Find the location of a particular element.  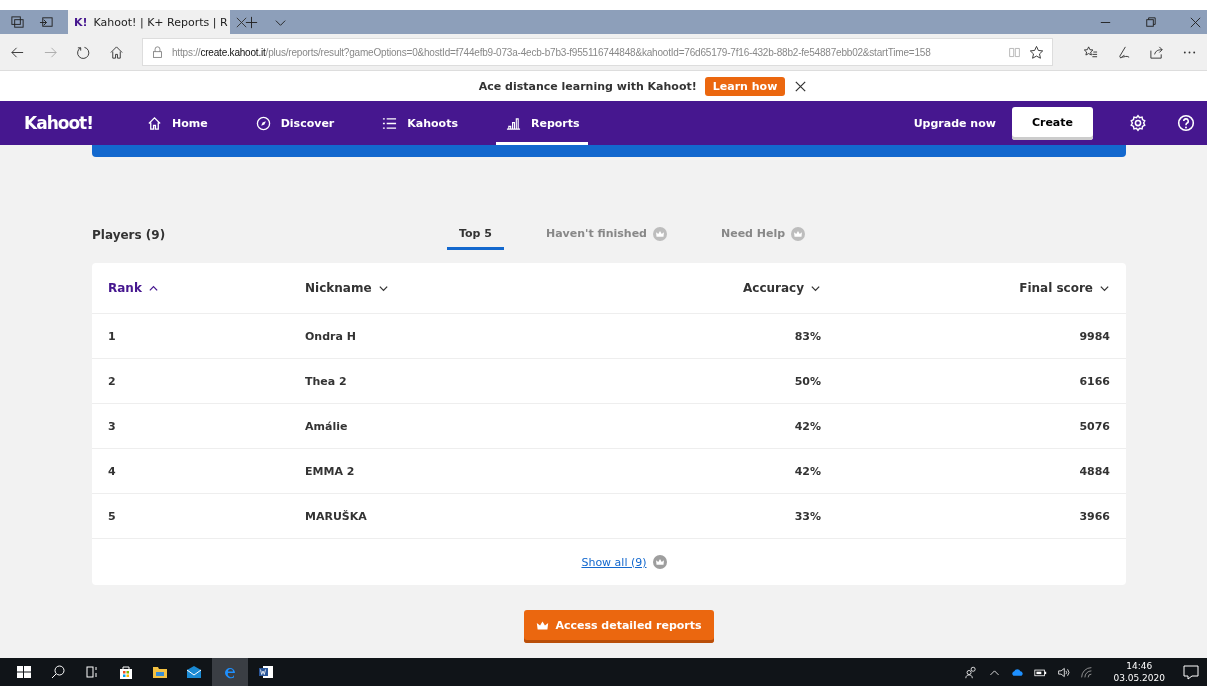

table-cell-text: 3 is located at coordinates (112, 426).